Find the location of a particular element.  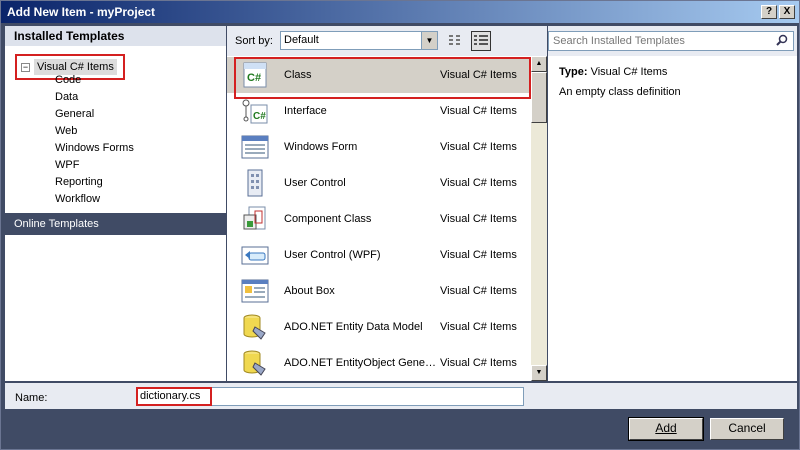

details-type-label: Type: is located at coordinates (573, 72).